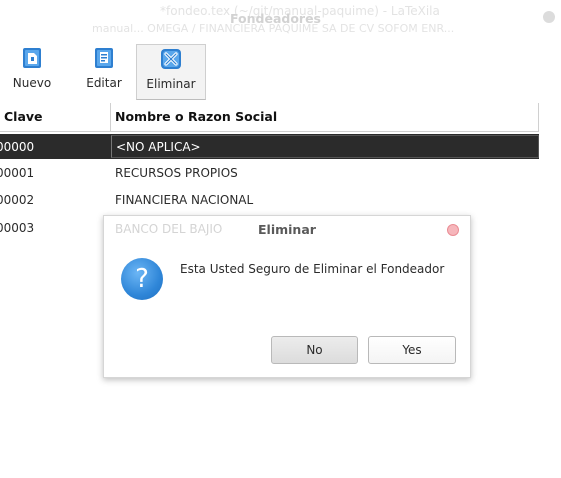 The height and width of the screenshot is (478, 561). What do you see at coordinates (325, 117) in the screenshot?
I see `column-header-nombre: Nombre o Razon Social` at bounding box center [325, 117].